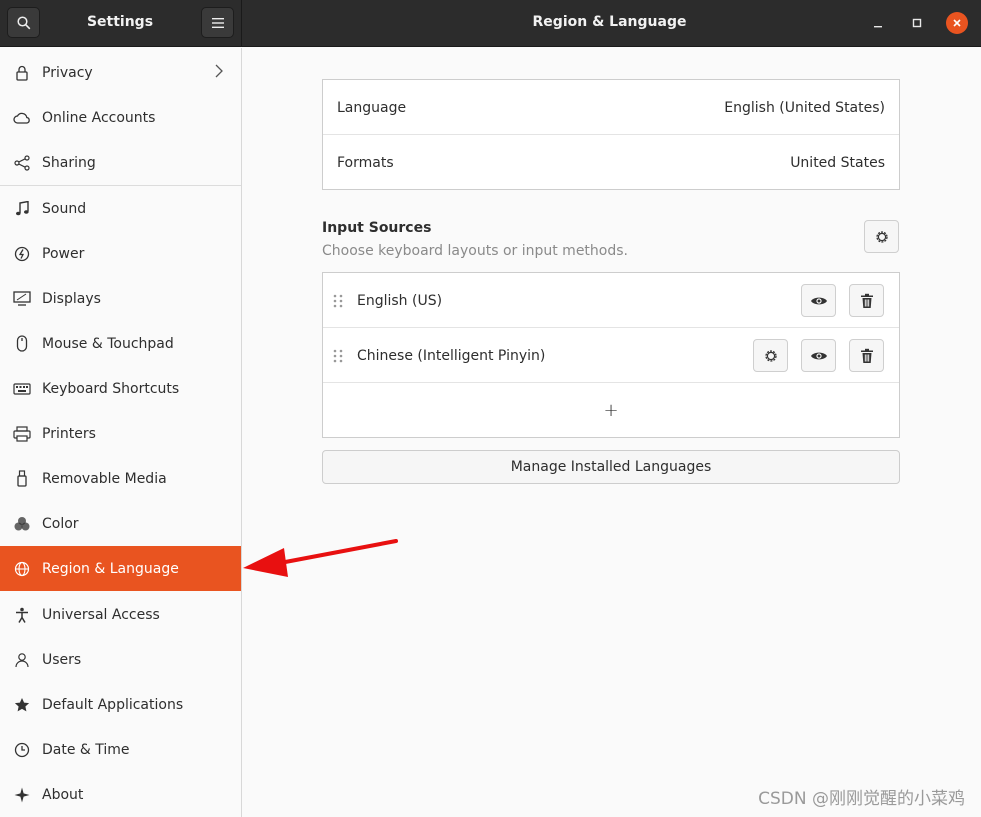 The image size is (981, 817). I want to click on menu-button, so click(217, 22).